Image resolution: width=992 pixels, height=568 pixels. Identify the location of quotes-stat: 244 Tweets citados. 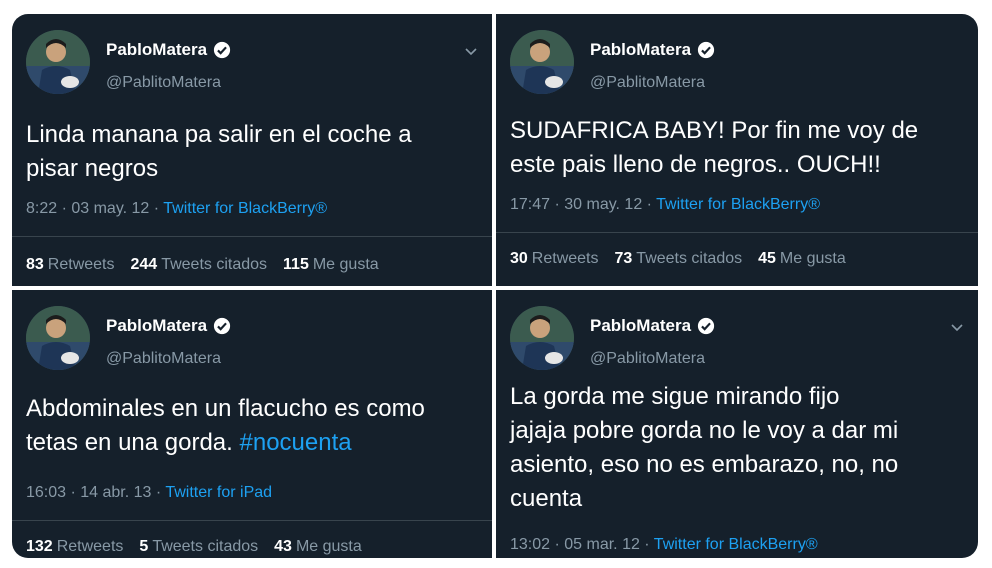
(199, 265).